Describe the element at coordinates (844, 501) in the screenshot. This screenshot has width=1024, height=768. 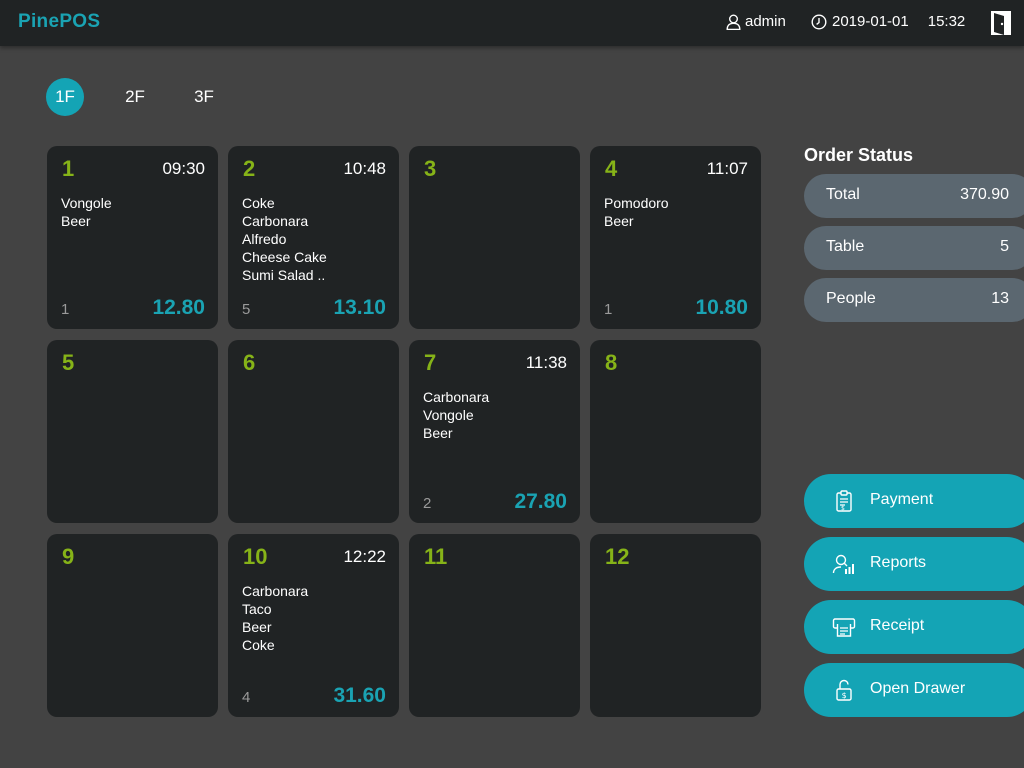
I see `clipboard-icon: $` at that location.